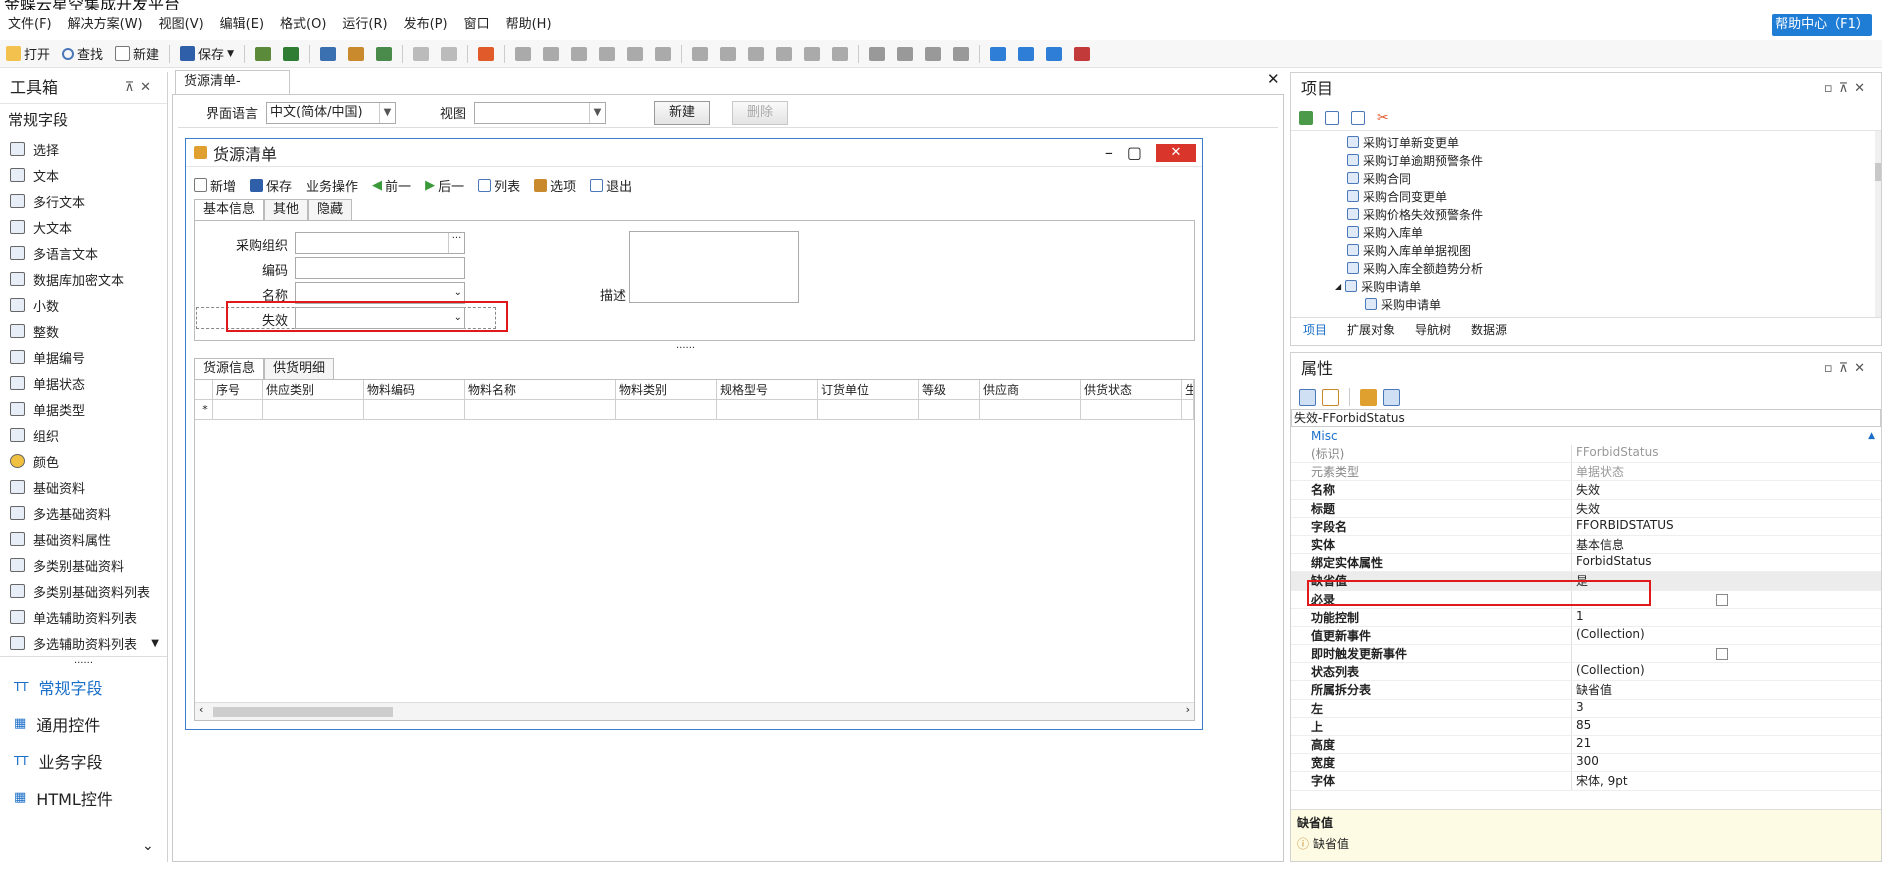 This screenshot has height=870, width=1882. Describe the element at coordinates (83, 201) in the screenshot. I see `toolbox-item: 多行文本` at that location.